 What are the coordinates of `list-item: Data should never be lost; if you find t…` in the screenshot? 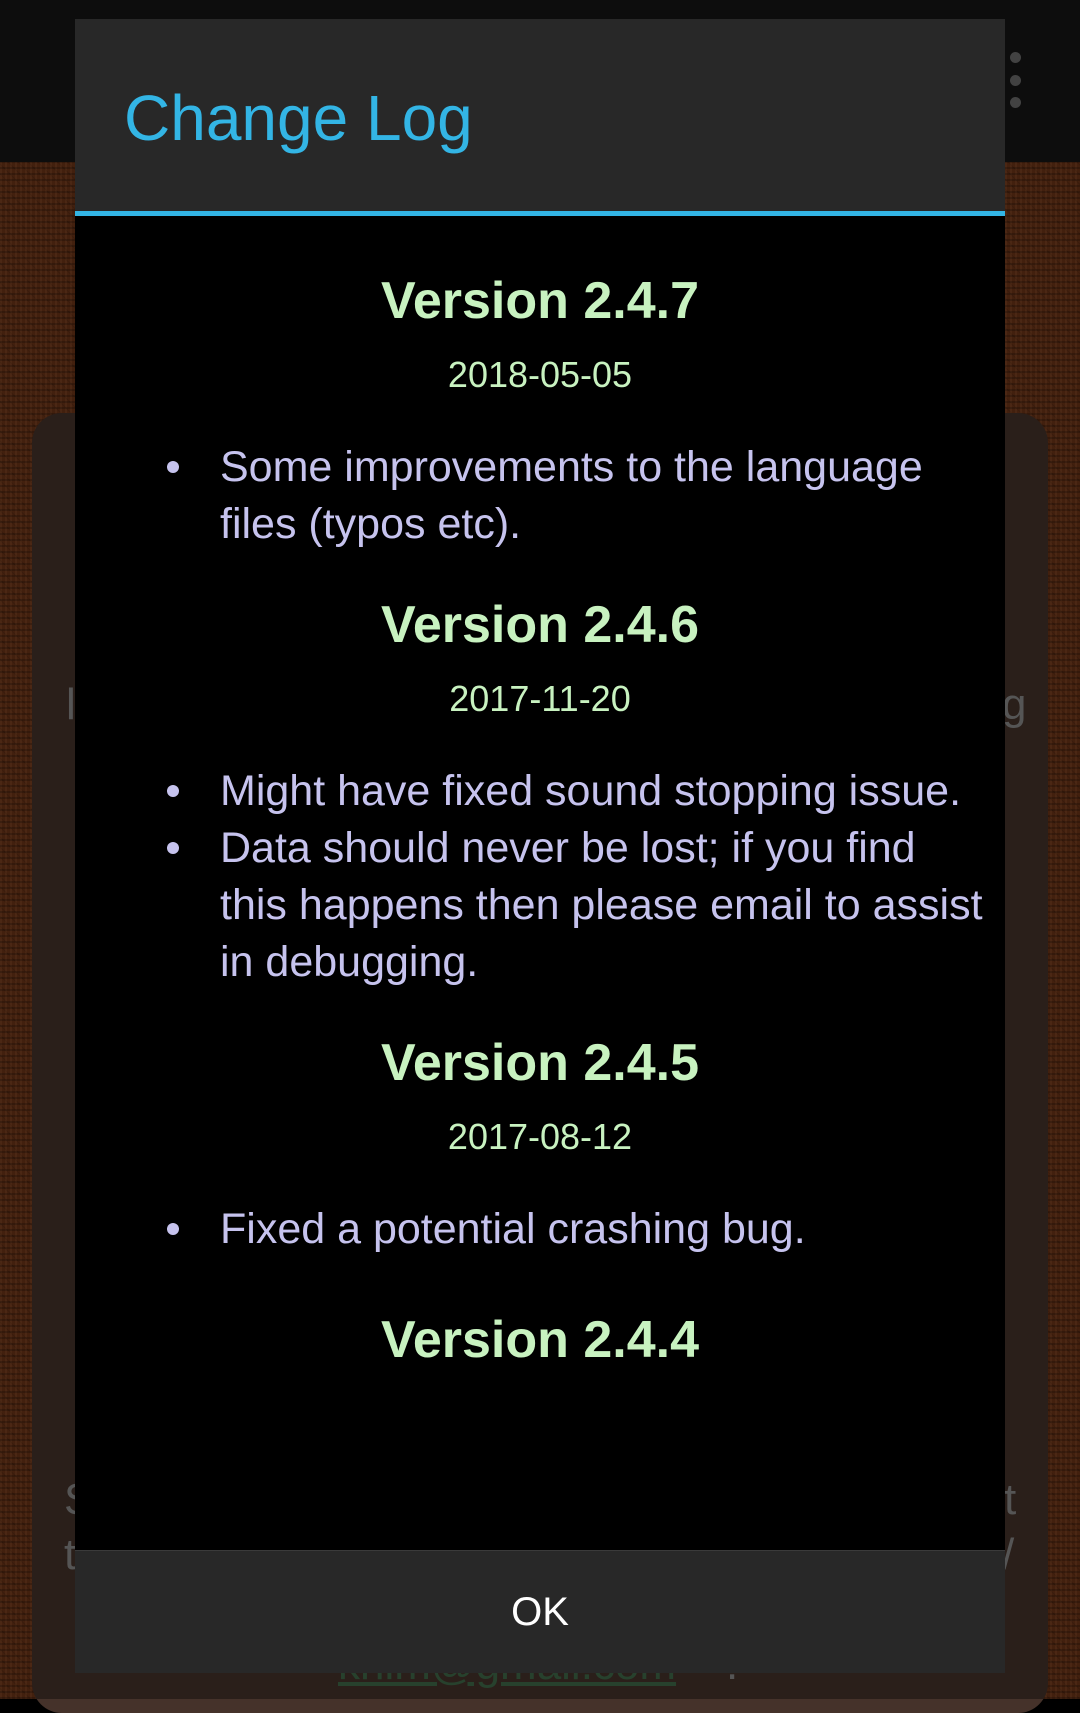 It's located at (540, 905).